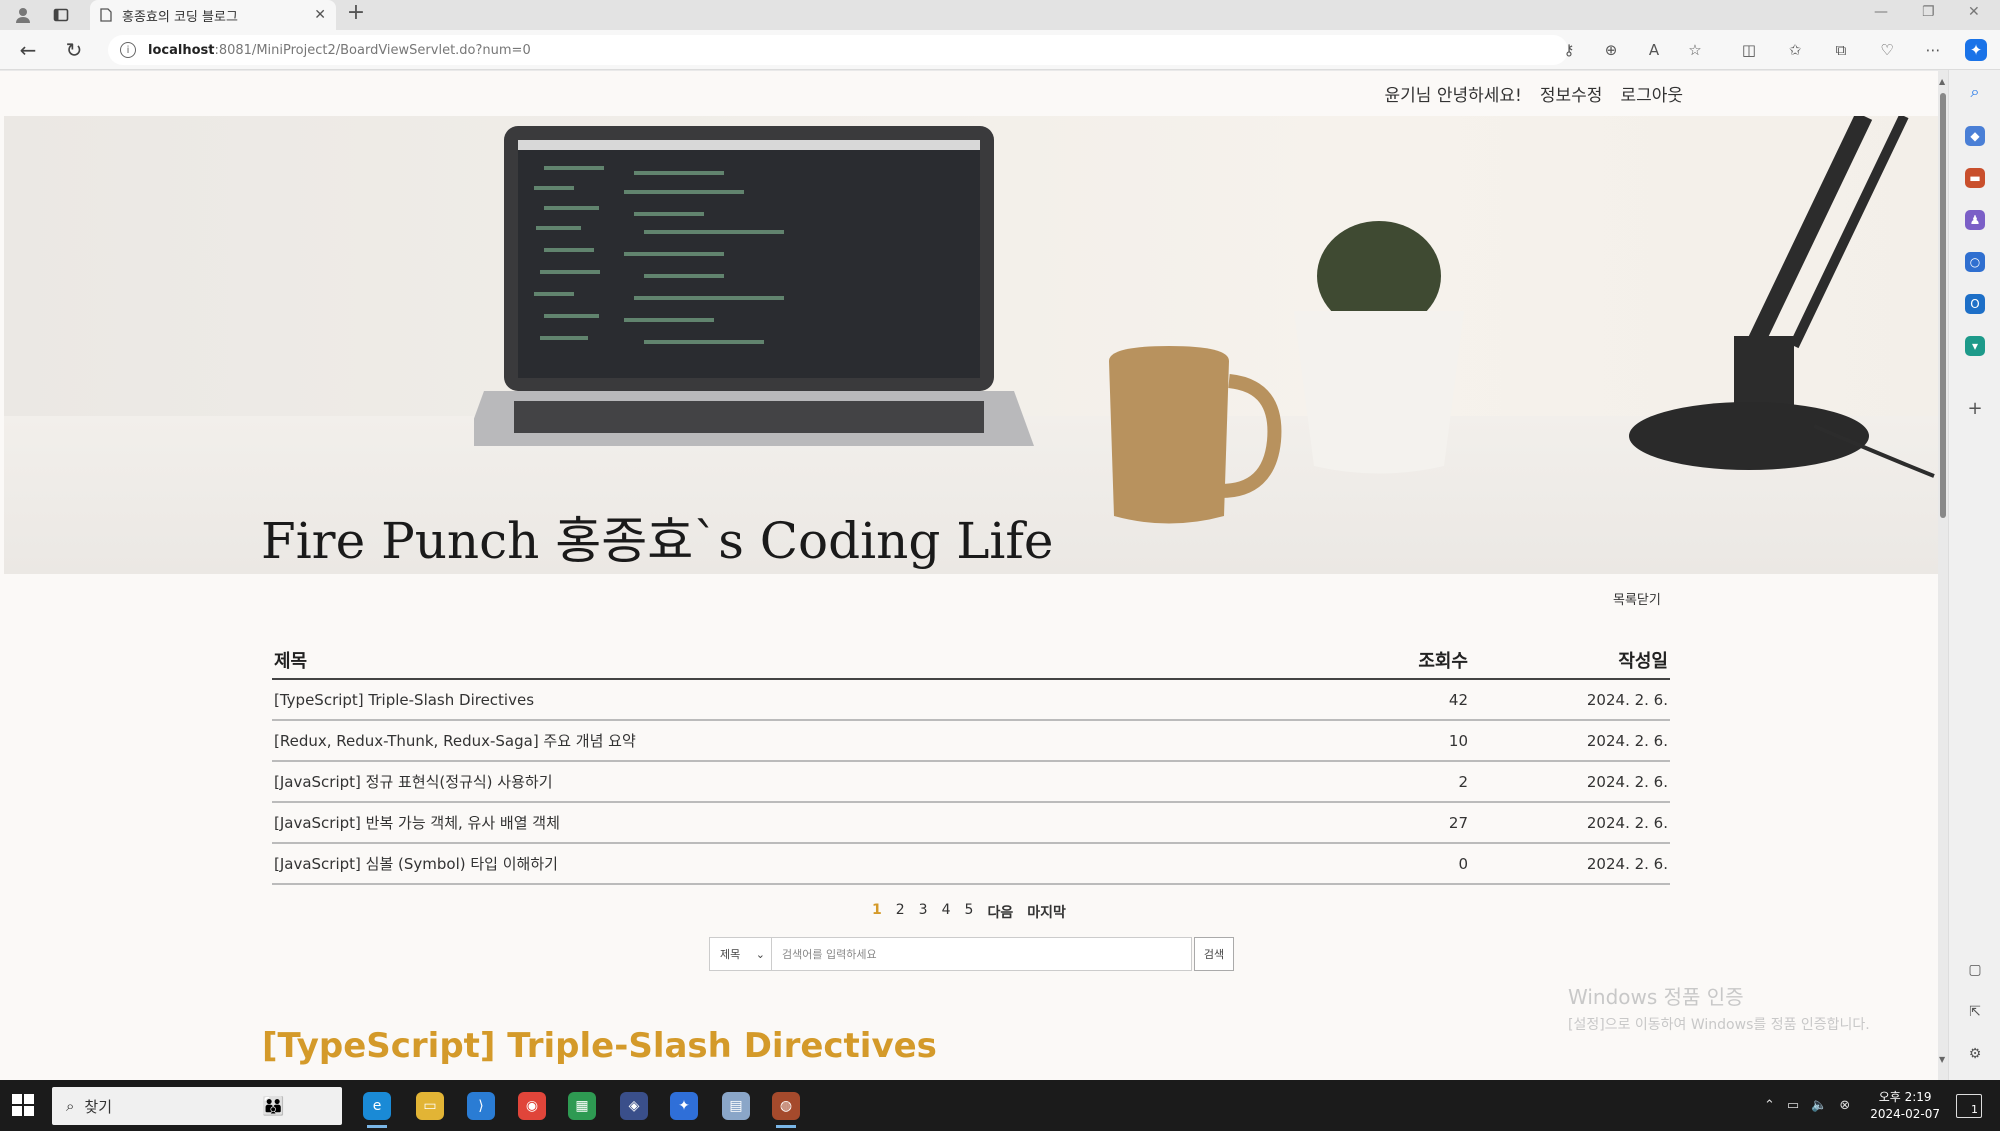  I want to click on extensions-icon: ♡, so click(1887, 50).